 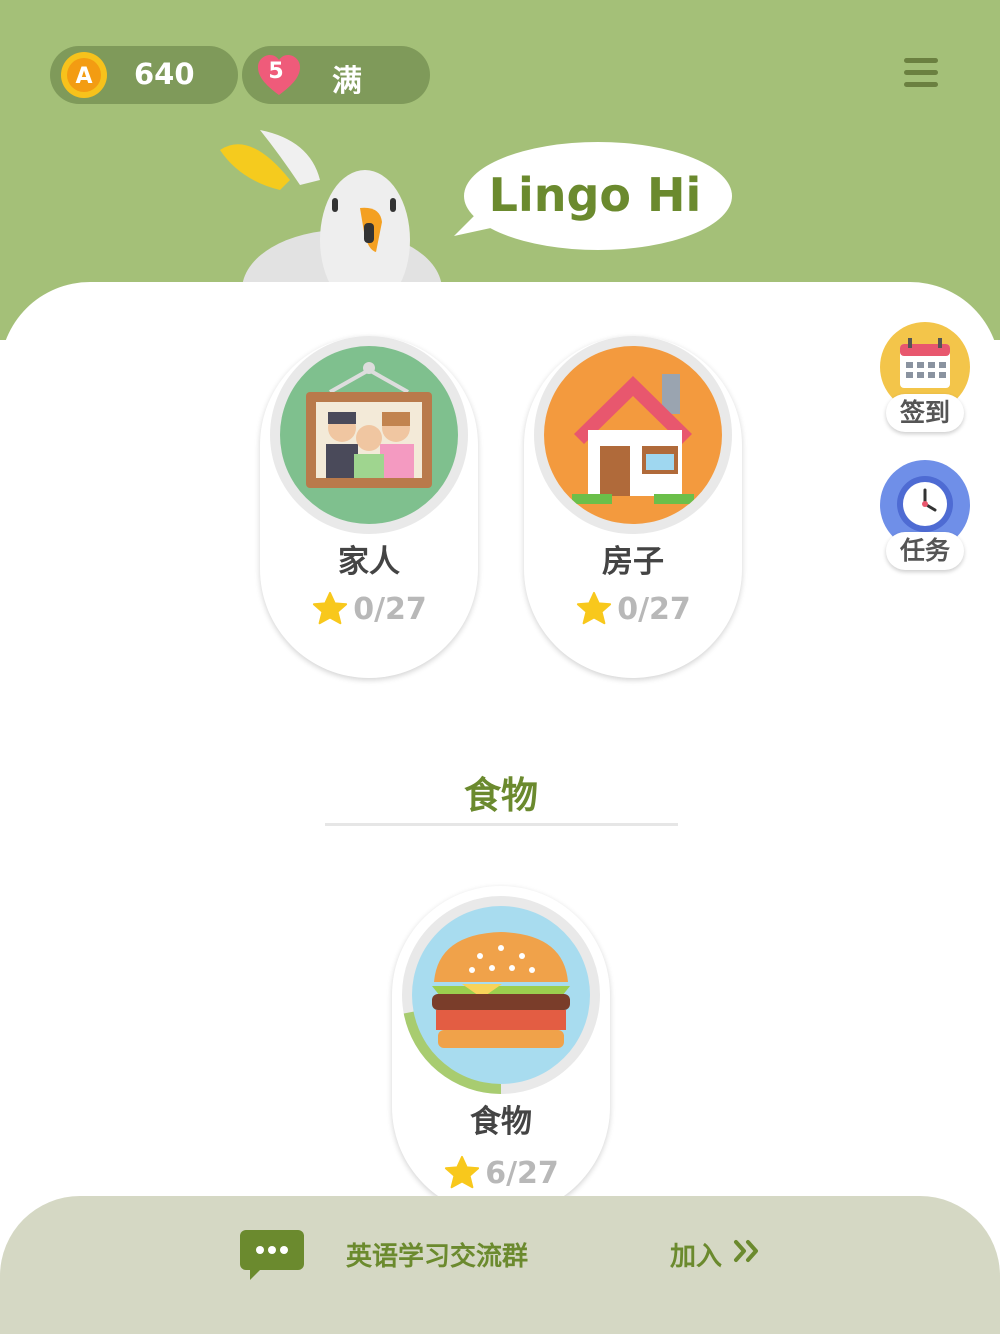 I want to click on lesson-score: 6/27, so click(x=501, y=1173).